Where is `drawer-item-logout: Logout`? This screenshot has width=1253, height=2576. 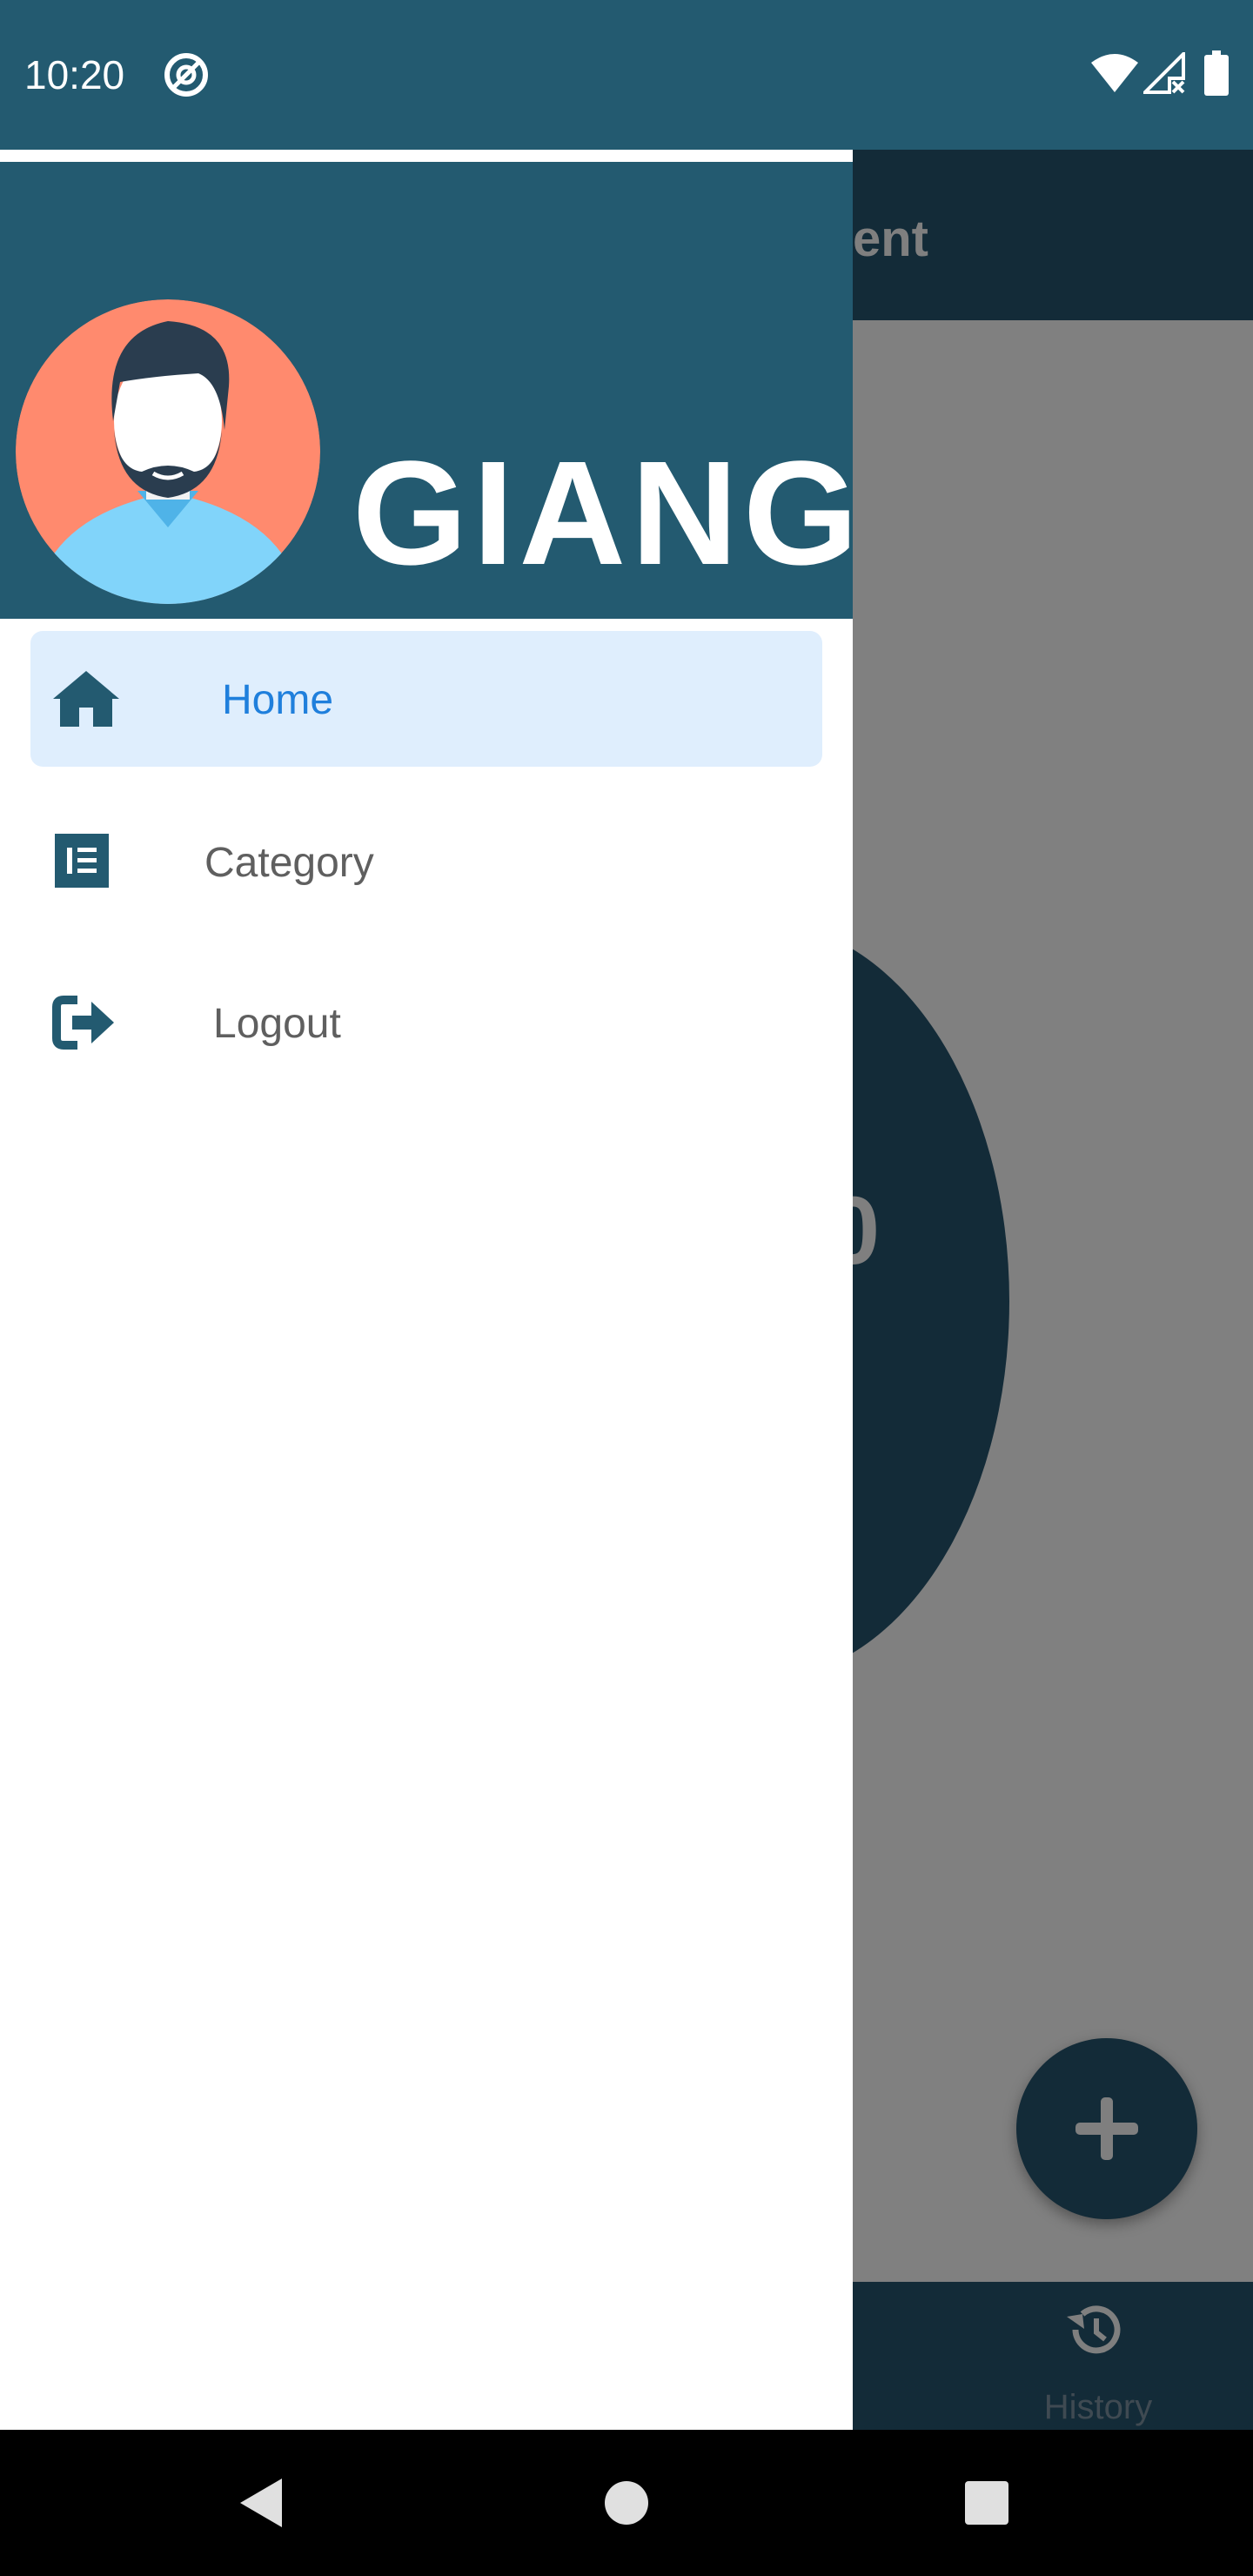 drawer-item-logout: Logout is located at coordinates (426, 1023).